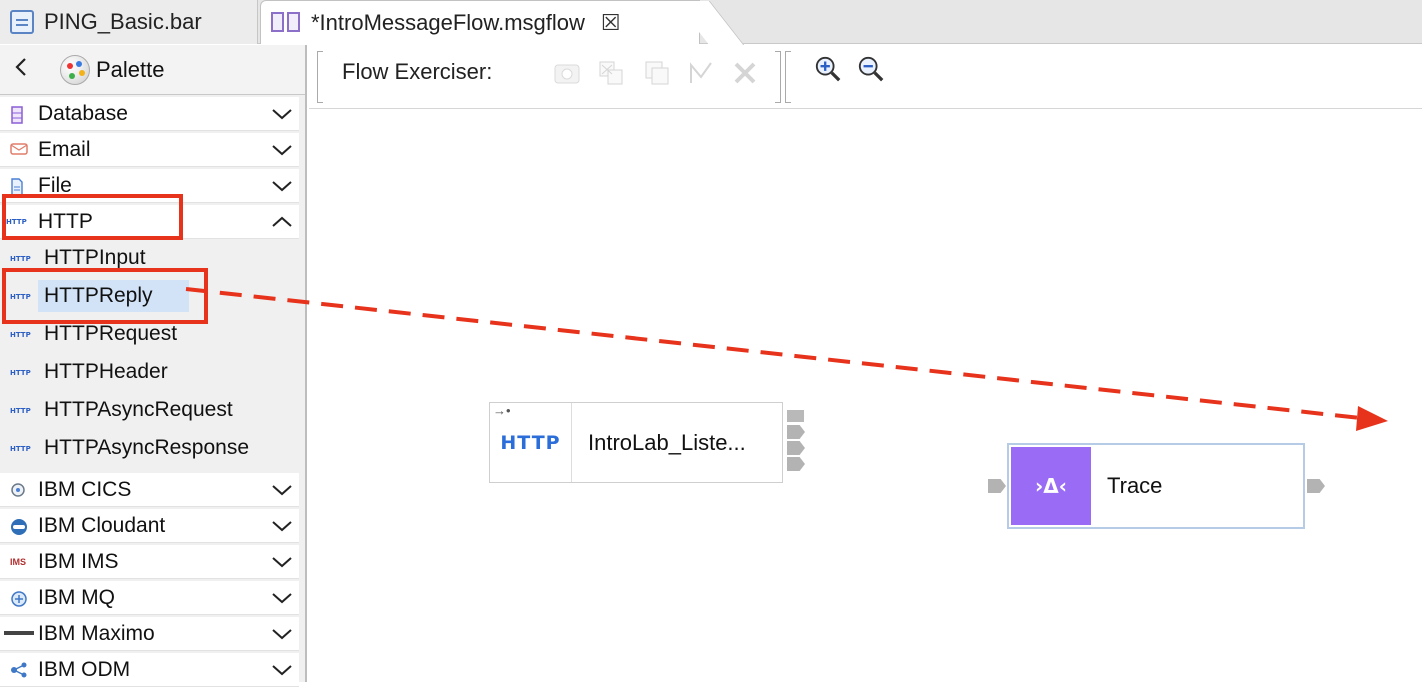 This screenshot has height=687, width=1422. Describe the element at coordinates (448, 22) in the screenshot. I see `tab-label: *IntroMessageFlow.msgflow` at that location.